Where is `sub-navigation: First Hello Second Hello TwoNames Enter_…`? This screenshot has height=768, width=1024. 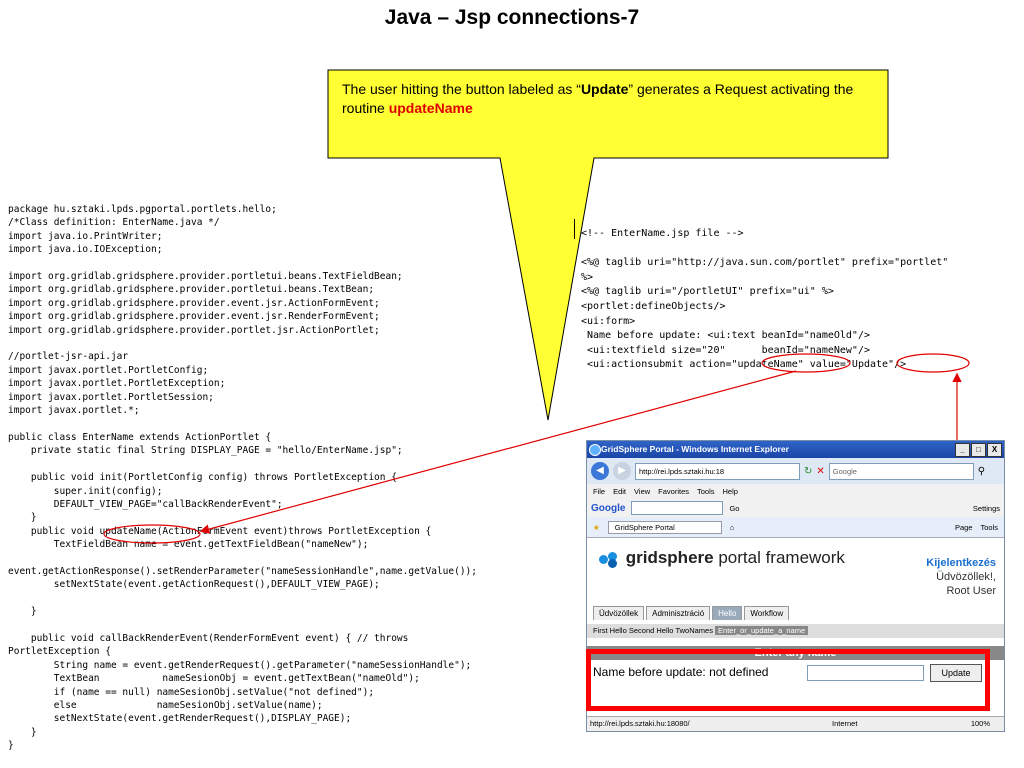 sub-navigation: First Hello Second Hello TwoNames Enter_… is located at coordinates (795, 631).